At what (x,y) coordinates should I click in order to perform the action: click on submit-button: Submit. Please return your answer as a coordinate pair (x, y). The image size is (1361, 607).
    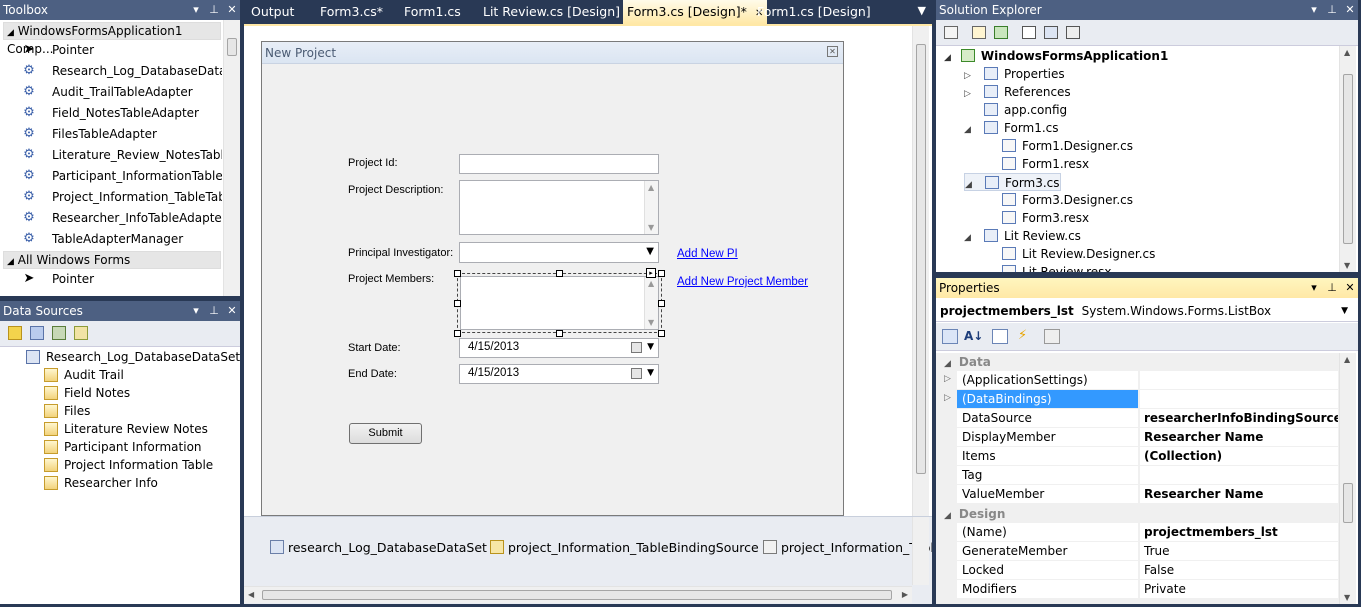
    Looking at the image, I should click on (385, 433).